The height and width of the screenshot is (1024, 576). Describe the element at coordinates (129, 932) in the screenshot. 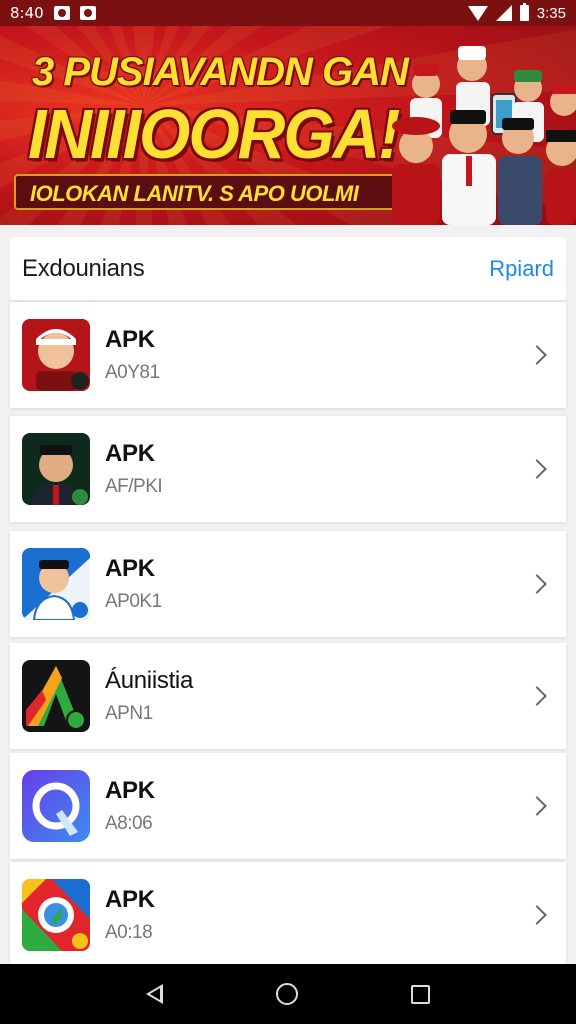

I see `app-subtitle: A0:18` at that location.